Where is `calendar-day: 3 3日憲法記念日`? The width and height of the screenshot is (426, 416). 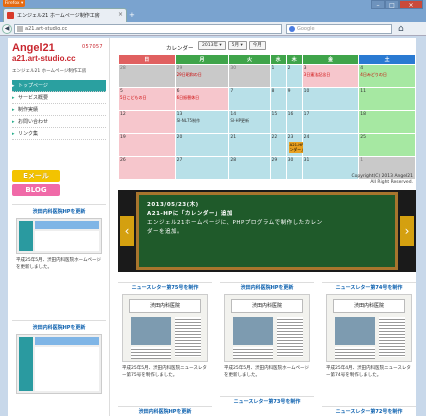 calendar-day: 3 3日憲法記念日 is located at coordinates (330, 76).